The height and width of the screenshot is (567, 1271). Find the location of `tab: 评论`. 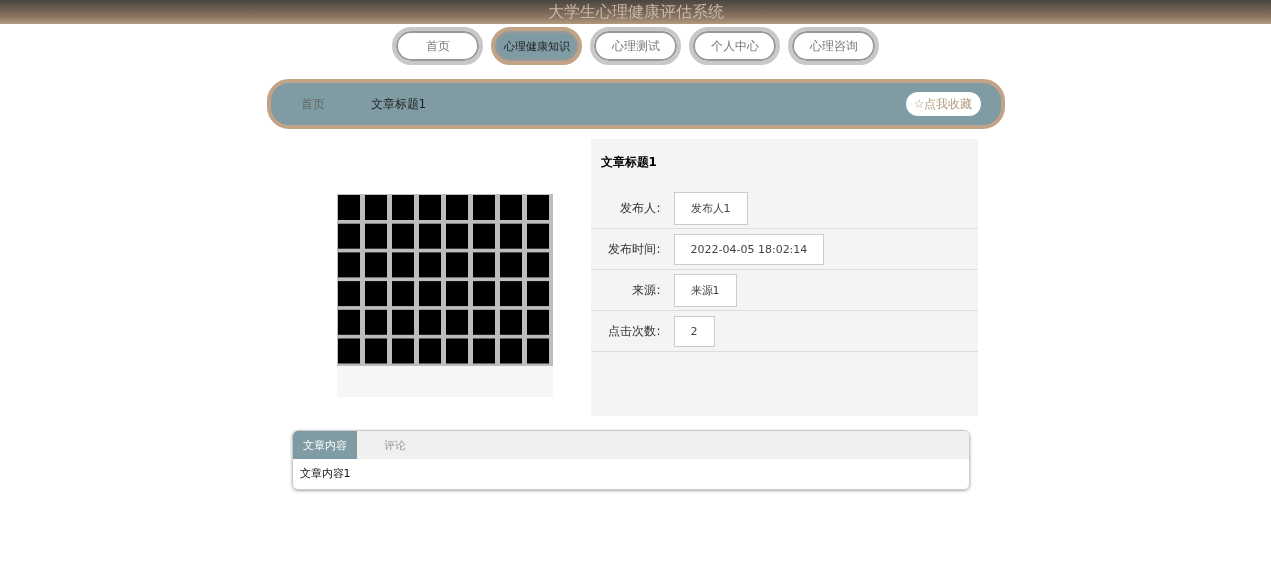

tab: 评论 is located at coordinates (394, 445).